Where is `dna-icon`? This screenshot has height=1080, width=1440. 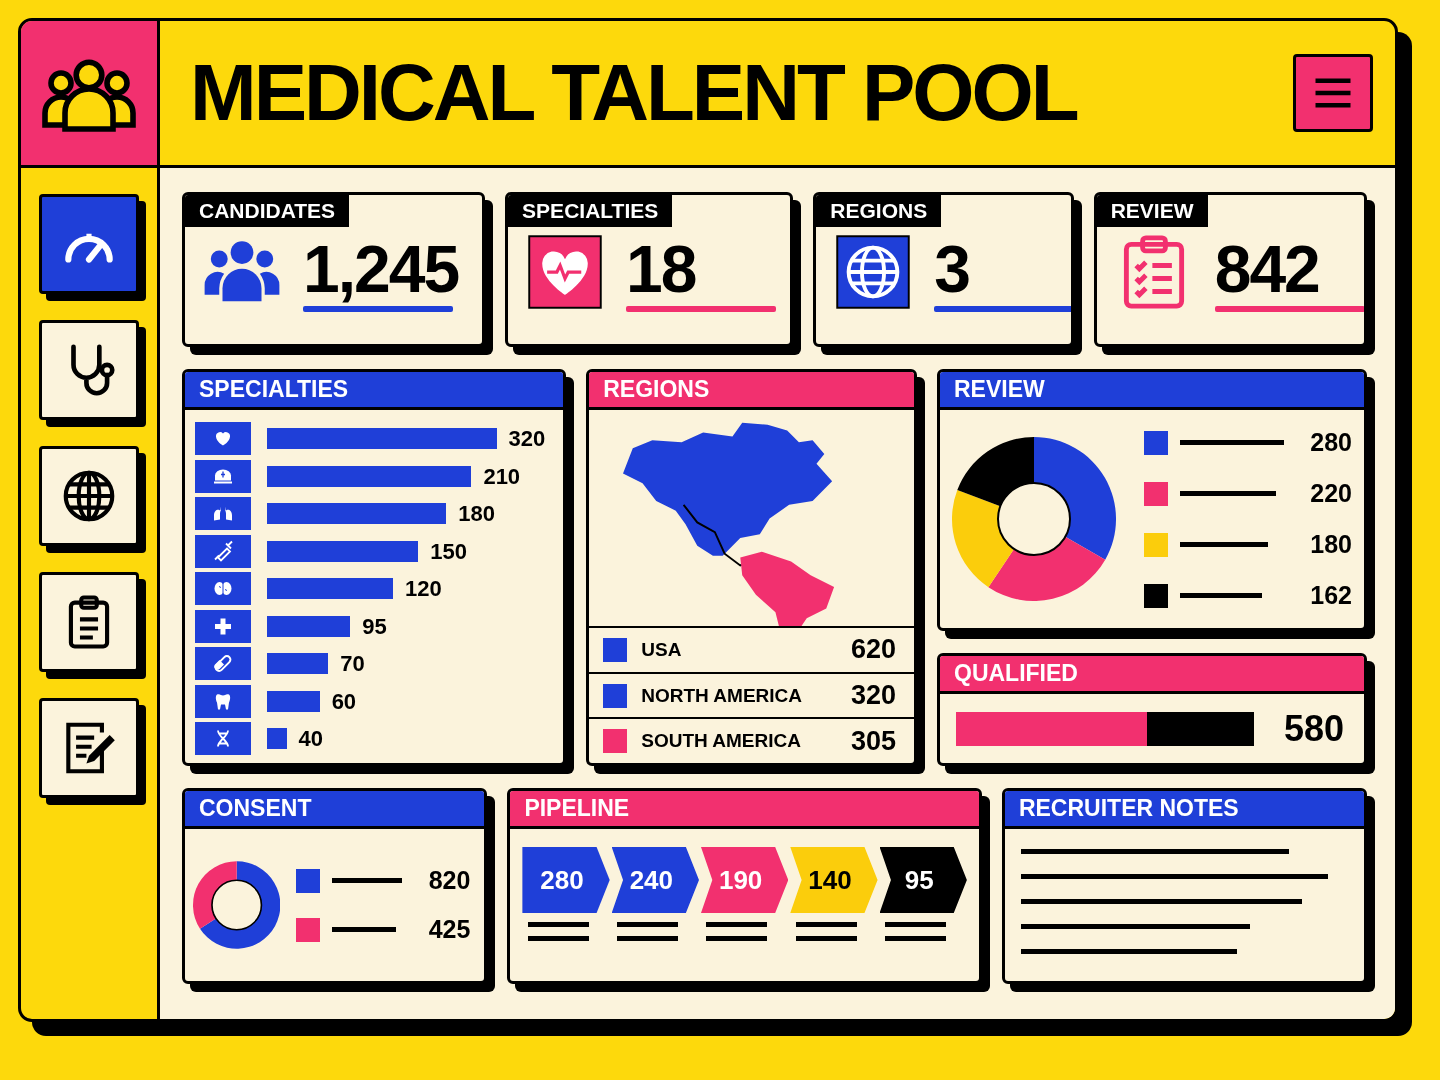 dna-icon is located at coordinates (223, 738).